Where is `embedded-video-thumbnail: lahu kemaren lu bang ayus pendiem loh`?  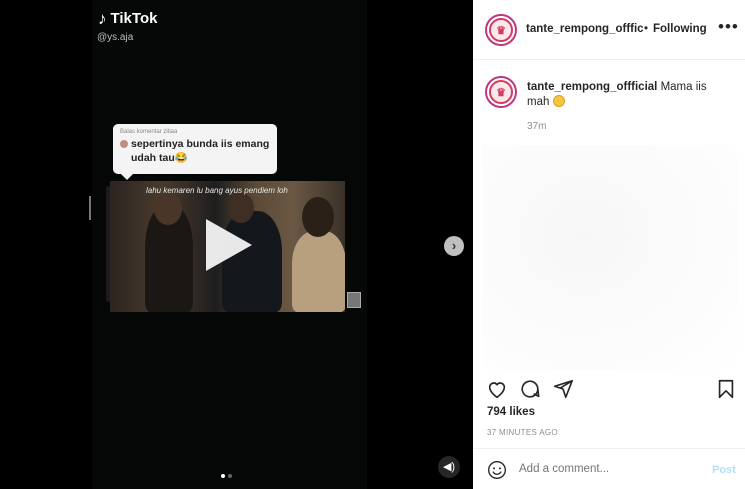 embedded-video-thumbnail: lahu kemaren lu bang ayus pendiem loh is located at coordinates (227, 246).